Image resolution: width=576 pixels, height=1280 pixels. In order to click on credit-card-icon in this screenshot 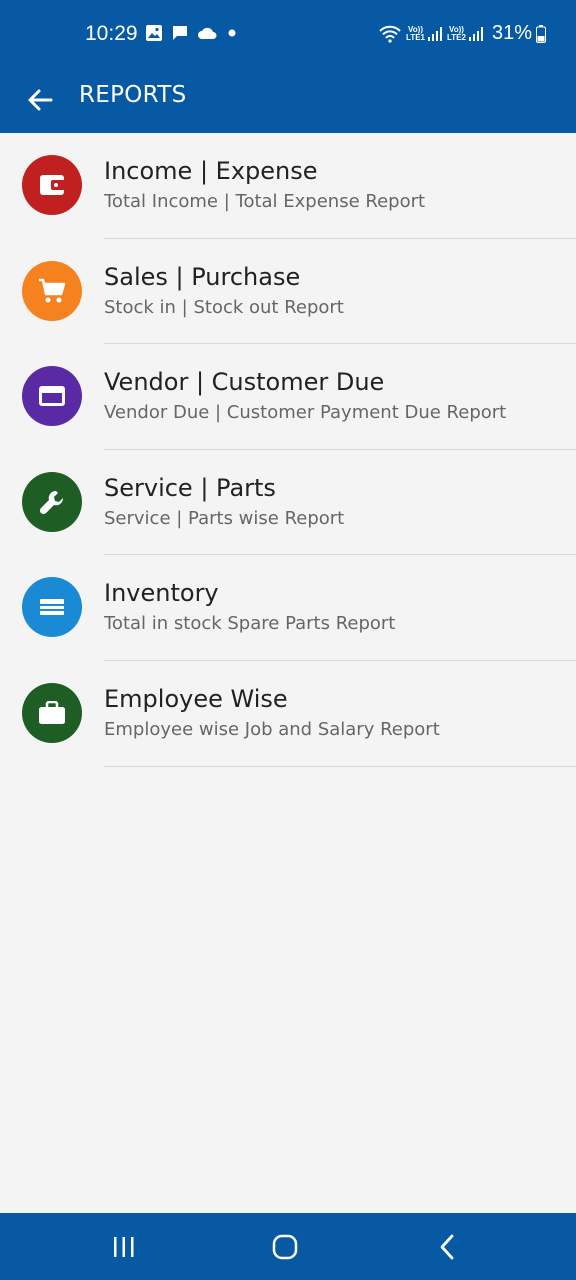, I will do `click(52, 396)`.